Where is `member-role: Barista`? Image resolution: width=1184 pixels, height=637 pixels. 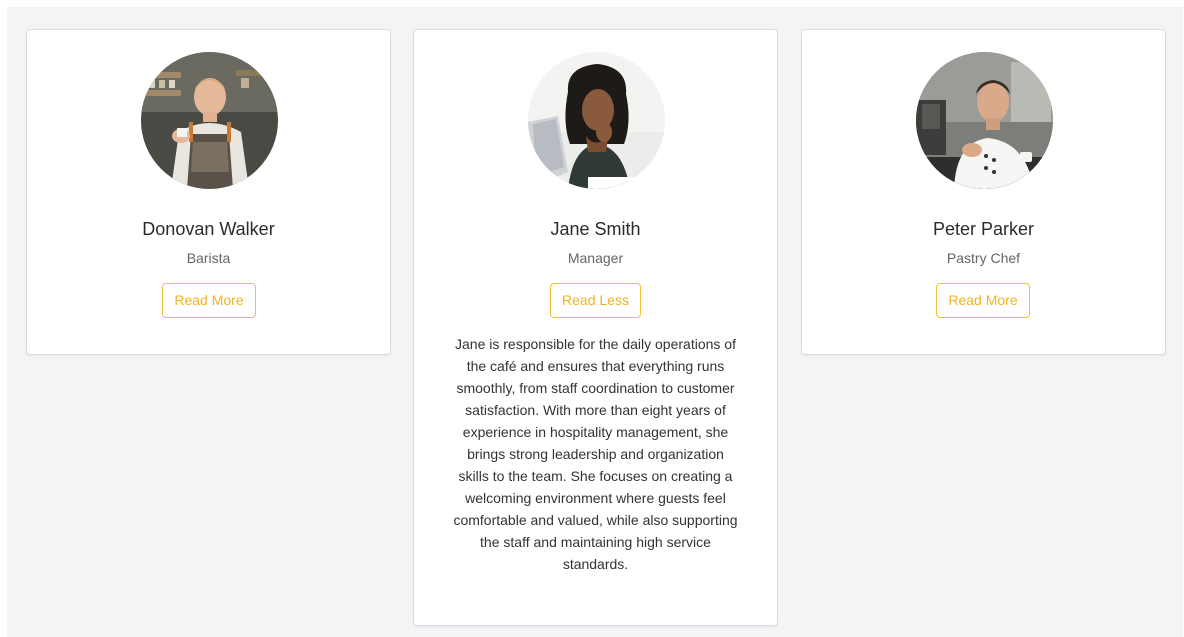 member-role: Barista is located at coordinates (208, 258).